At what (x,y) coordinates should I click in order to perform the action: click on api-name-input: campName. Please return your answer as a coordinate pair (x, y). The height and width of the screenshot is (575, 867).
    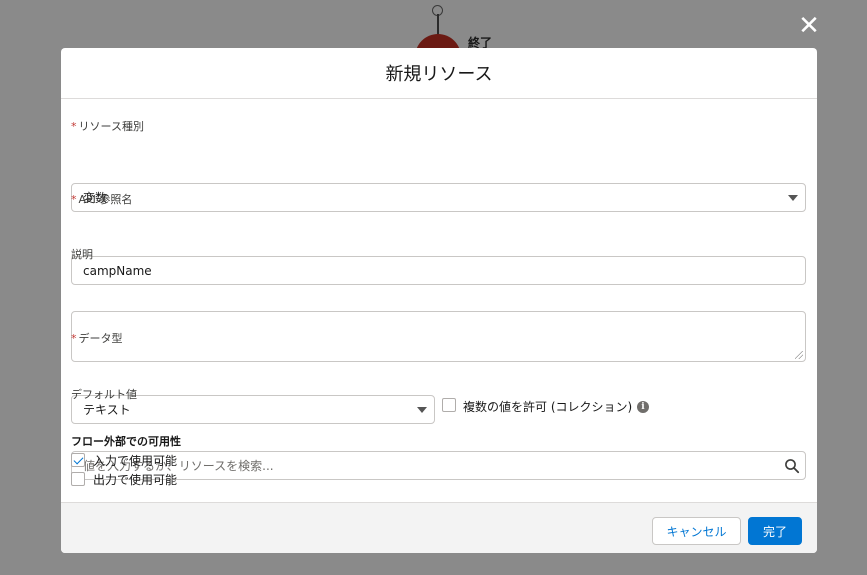
    Looking at the image, I should click on (438, 270).